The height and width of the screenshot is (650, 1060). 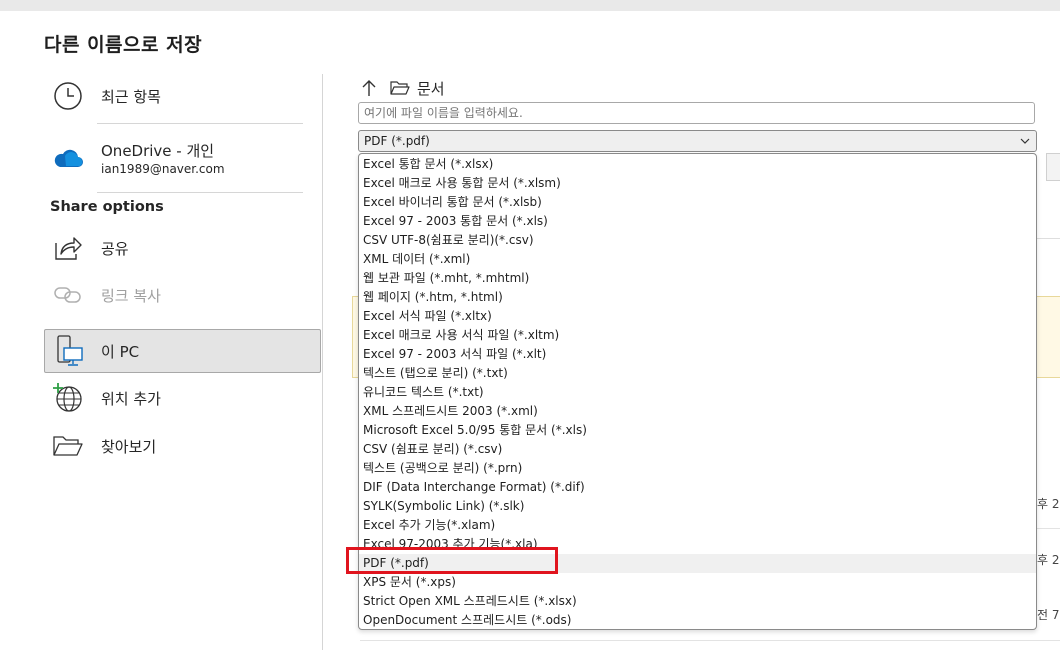 What do you see at coordinates (182, 248) in the screenshot?
I see `nav-share: 공유` at bounding box center [182, 248].